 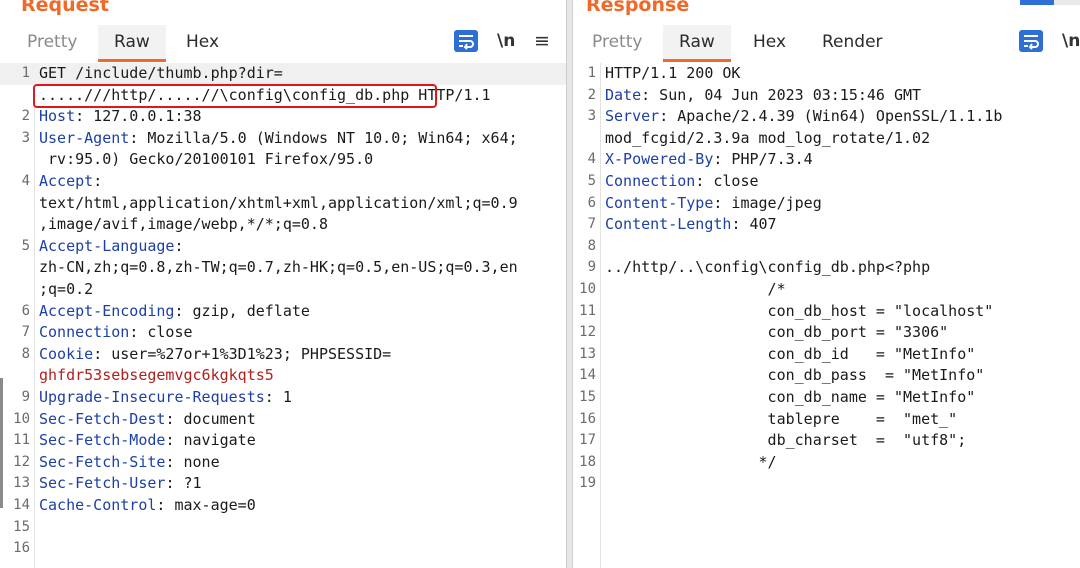 What do you see at coordinates (691, 461) in the screenshot?
I see `line-text: */` at bounding box center [691, 461].